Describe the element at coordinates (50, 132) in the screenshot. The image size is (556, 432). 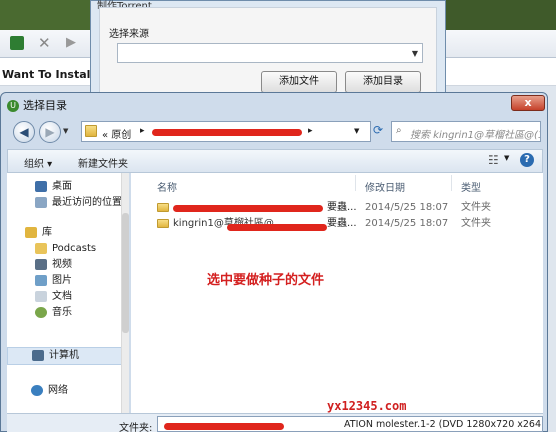
I see `forward-button: ▶` at that location.